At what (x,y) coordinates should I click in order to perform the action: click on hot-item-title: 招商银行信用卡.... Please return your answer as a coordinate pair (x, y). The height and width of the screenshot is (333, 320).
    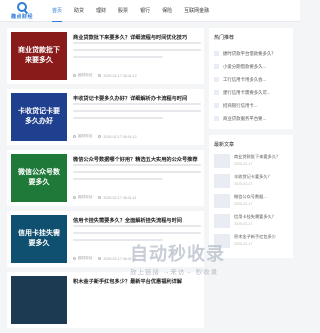
    Looking at the image, I should click on (240, 106).